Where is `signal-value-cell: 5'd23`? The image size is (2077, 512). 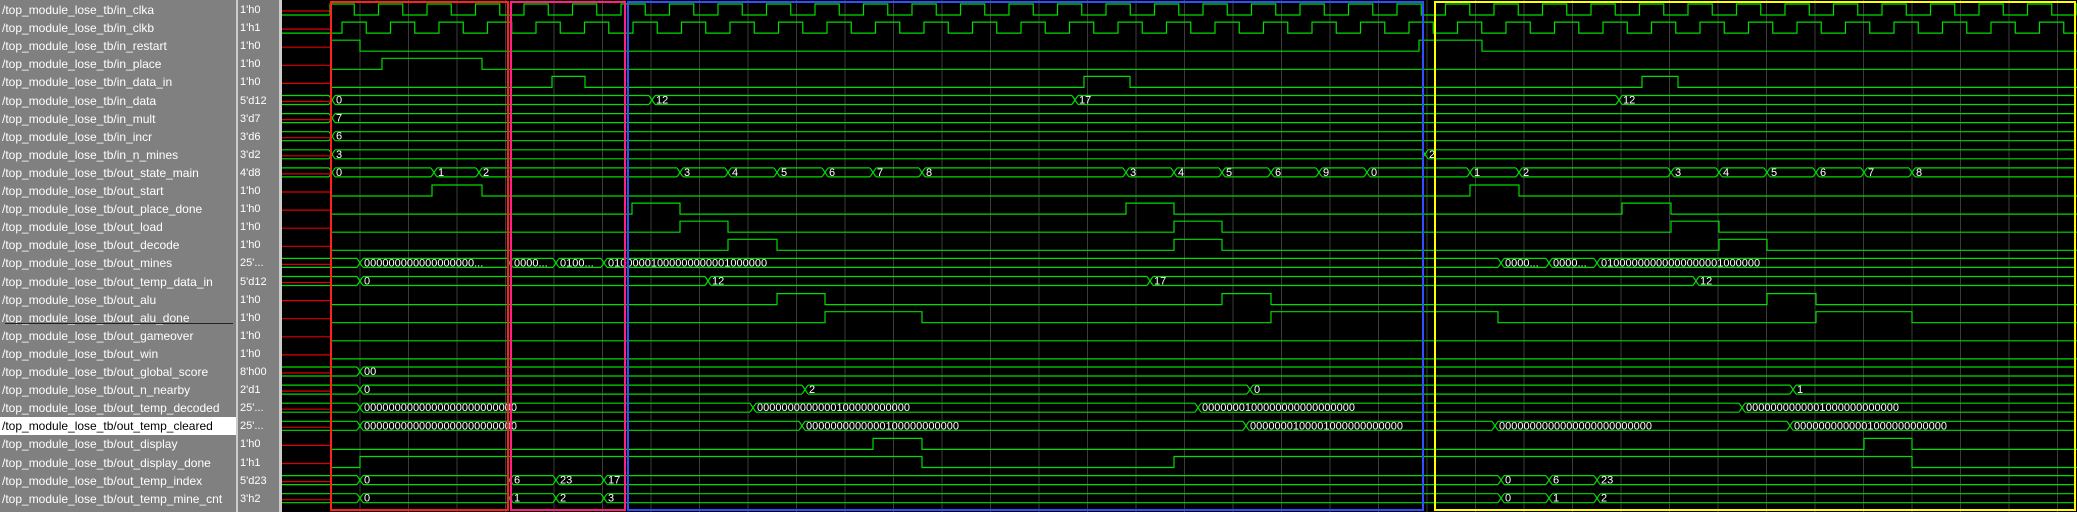
signal-value-cell: 5'd23 is located at coordinates (253, 480).